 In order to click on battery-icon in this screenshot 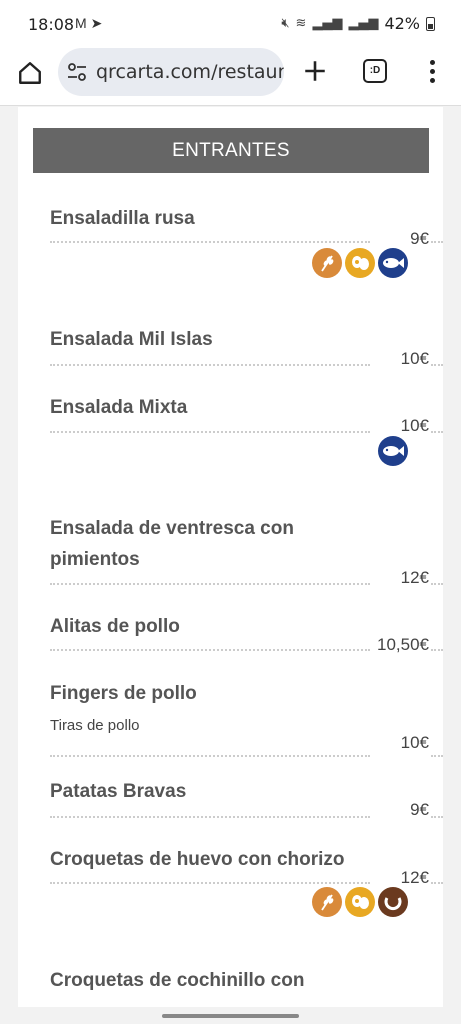, I will do `click(430, 23)`.